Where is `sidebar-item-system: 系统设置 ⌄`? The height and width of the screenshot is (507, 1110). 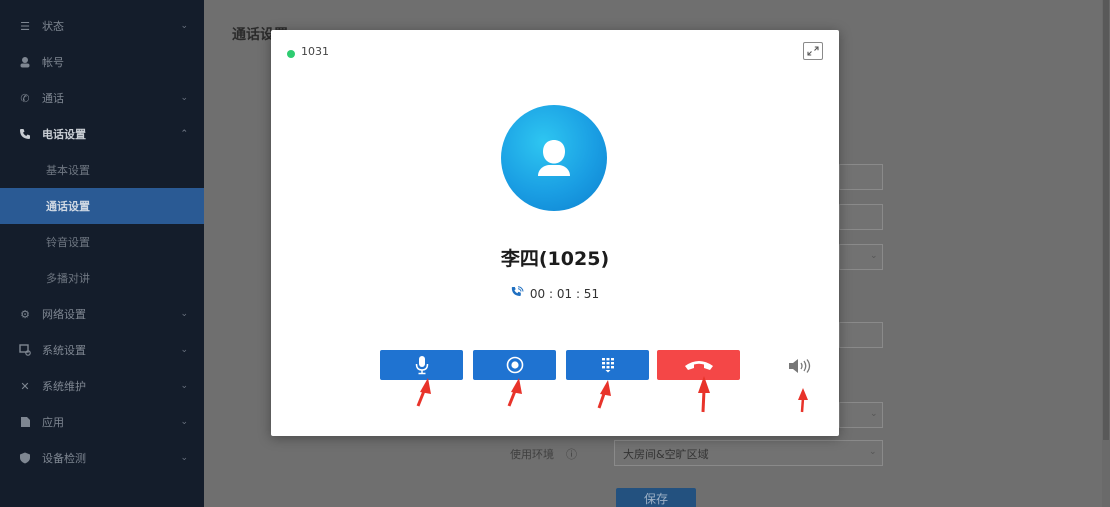
sidebar-item-system: 系统设置 ⌄ is located at coordinates (102, 350).